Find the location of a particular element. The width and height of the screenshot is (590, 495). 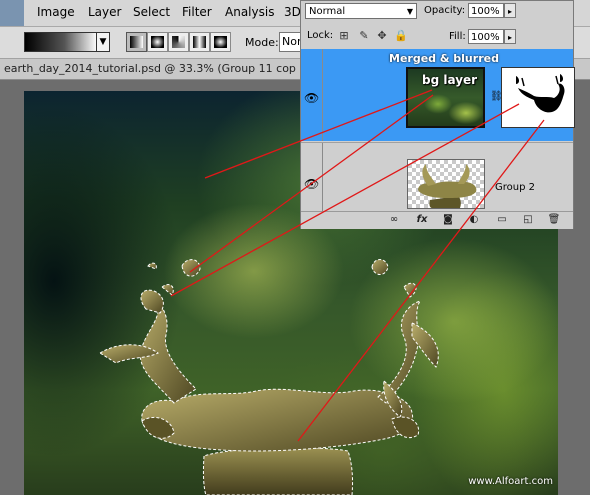

menu-filter: Filter is located at coordinates (197, 12).